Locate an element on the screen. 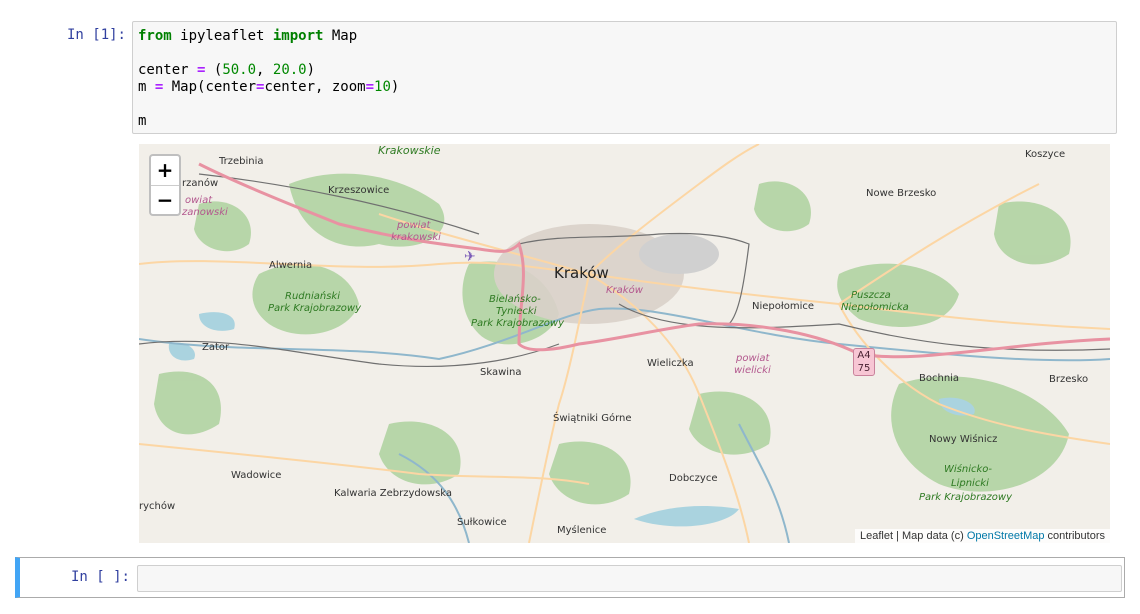 This screenshot has height=614, width=1140. paren: ( is located at coordinates (214, 70).